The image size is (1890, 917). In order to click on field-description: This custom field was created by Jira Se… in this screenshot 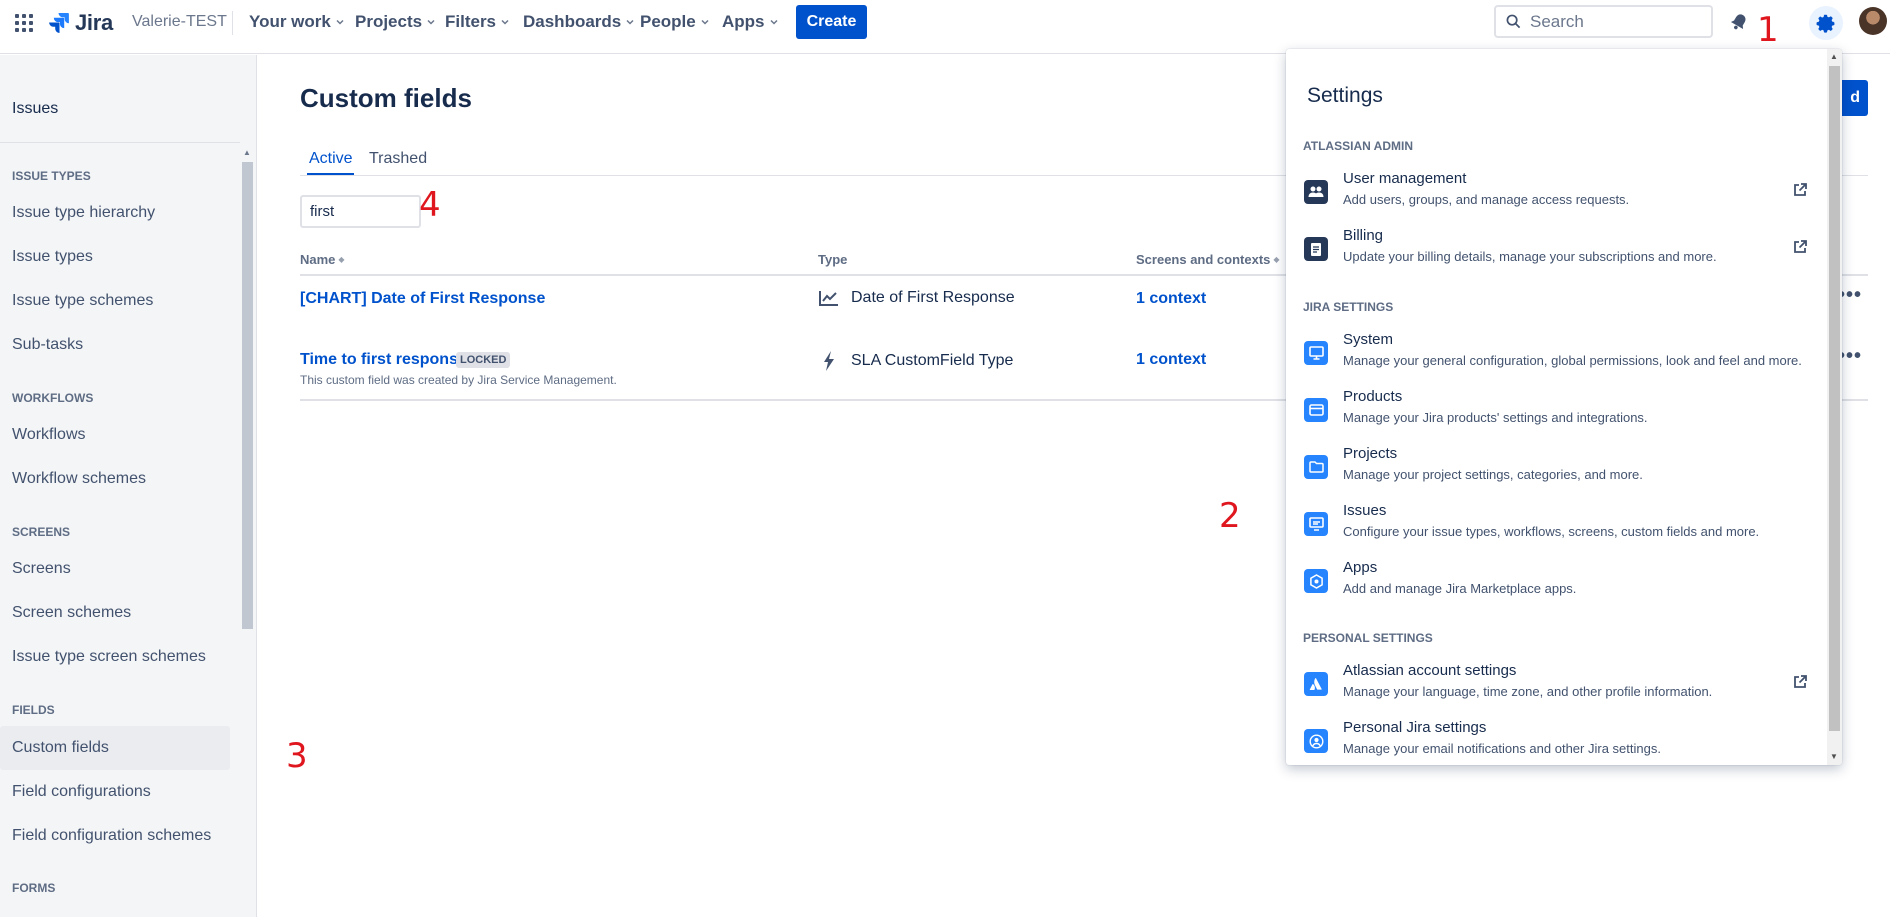, I will do `click(458, 380)`.